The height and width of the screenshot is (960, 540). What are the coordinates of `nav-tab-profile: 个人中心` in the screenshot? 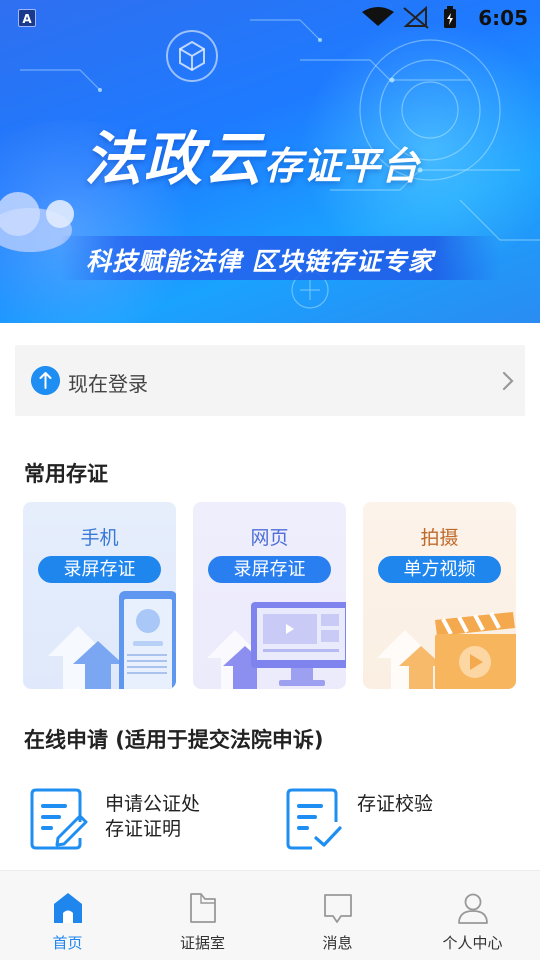 It's located at (472, 915).